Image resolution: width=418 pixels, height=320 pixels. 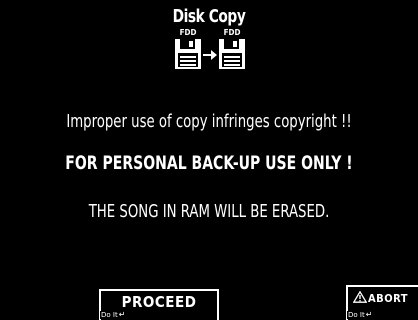 I want to click on abort-button: ABORT Do It ↵, so click(x=382, y=302).